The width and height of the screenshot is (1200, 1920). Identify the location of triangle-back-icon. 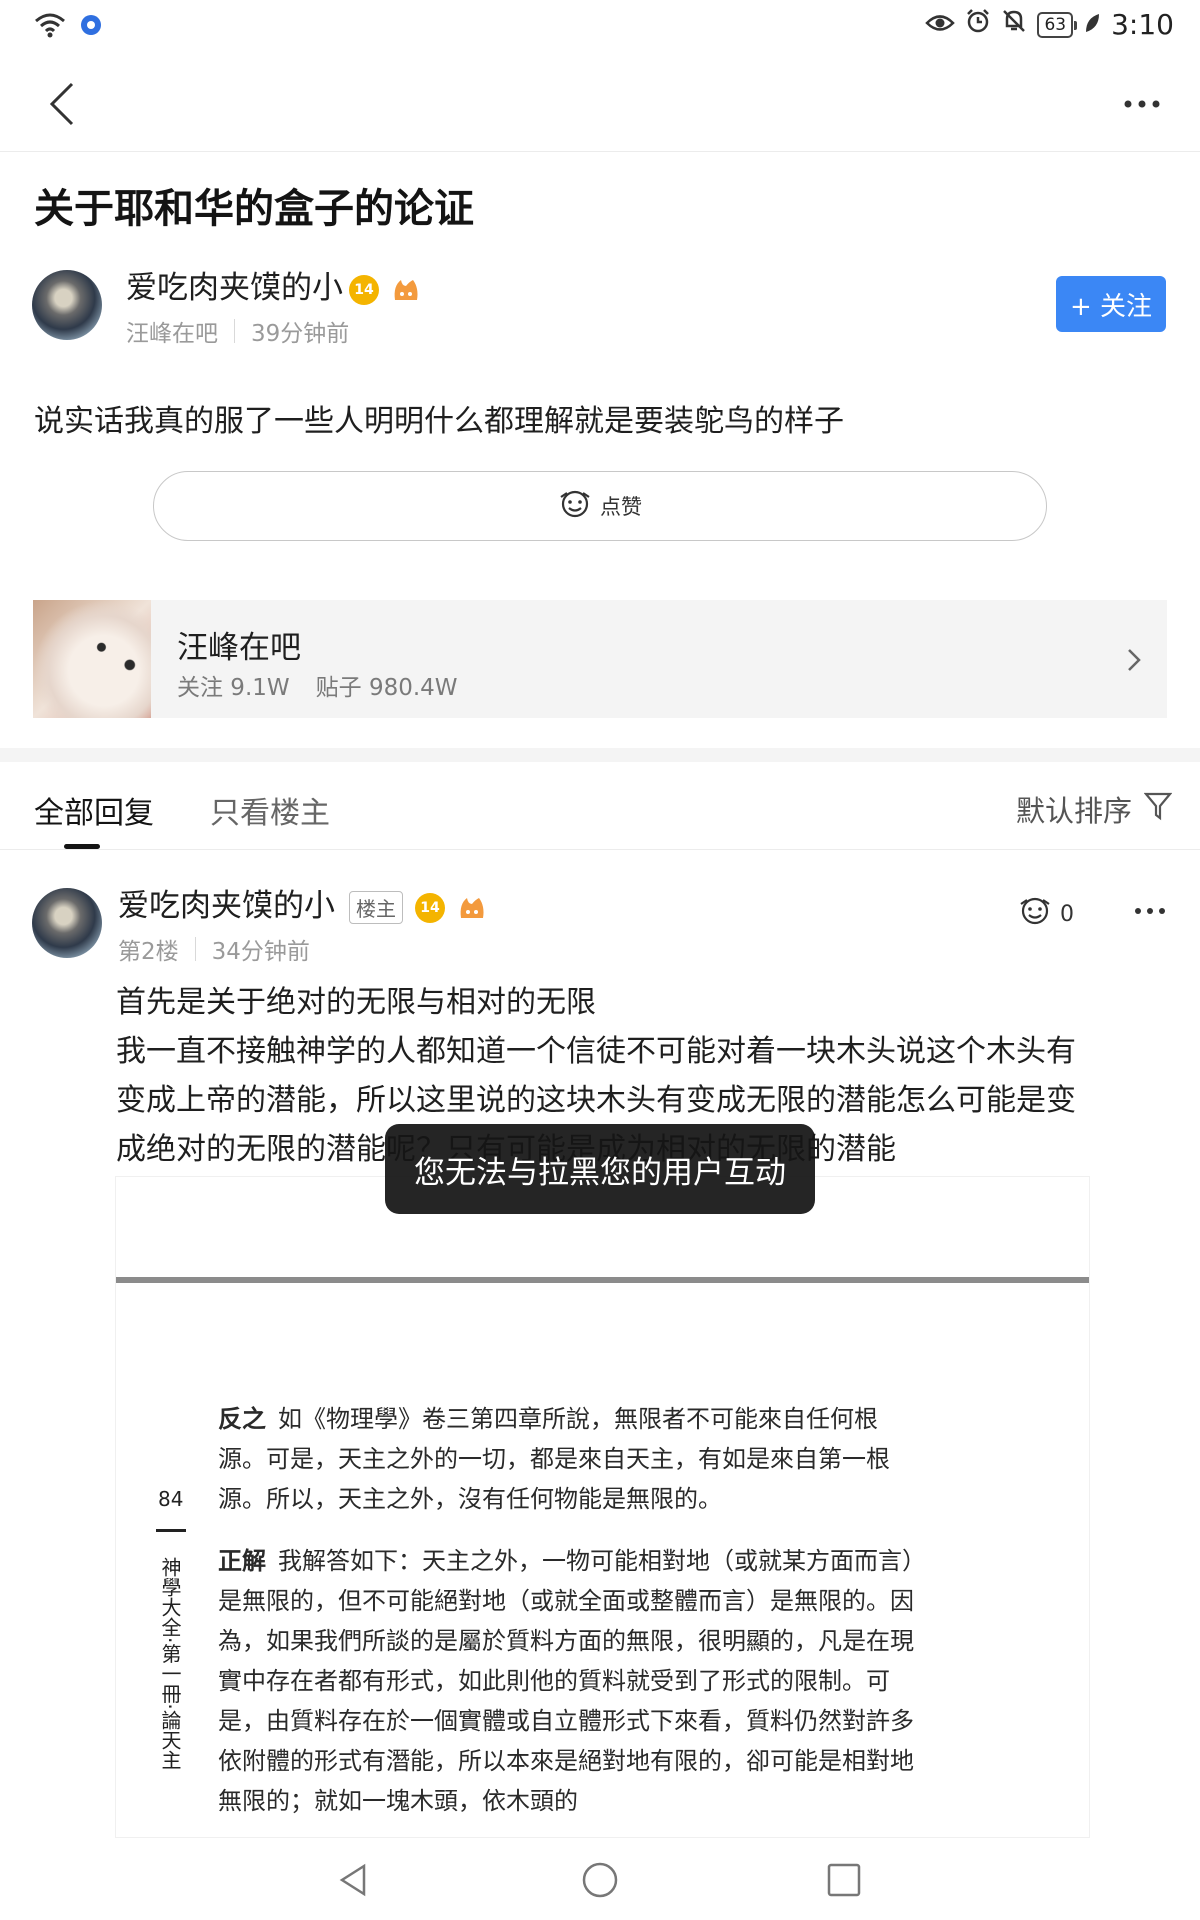
(352, 1880).